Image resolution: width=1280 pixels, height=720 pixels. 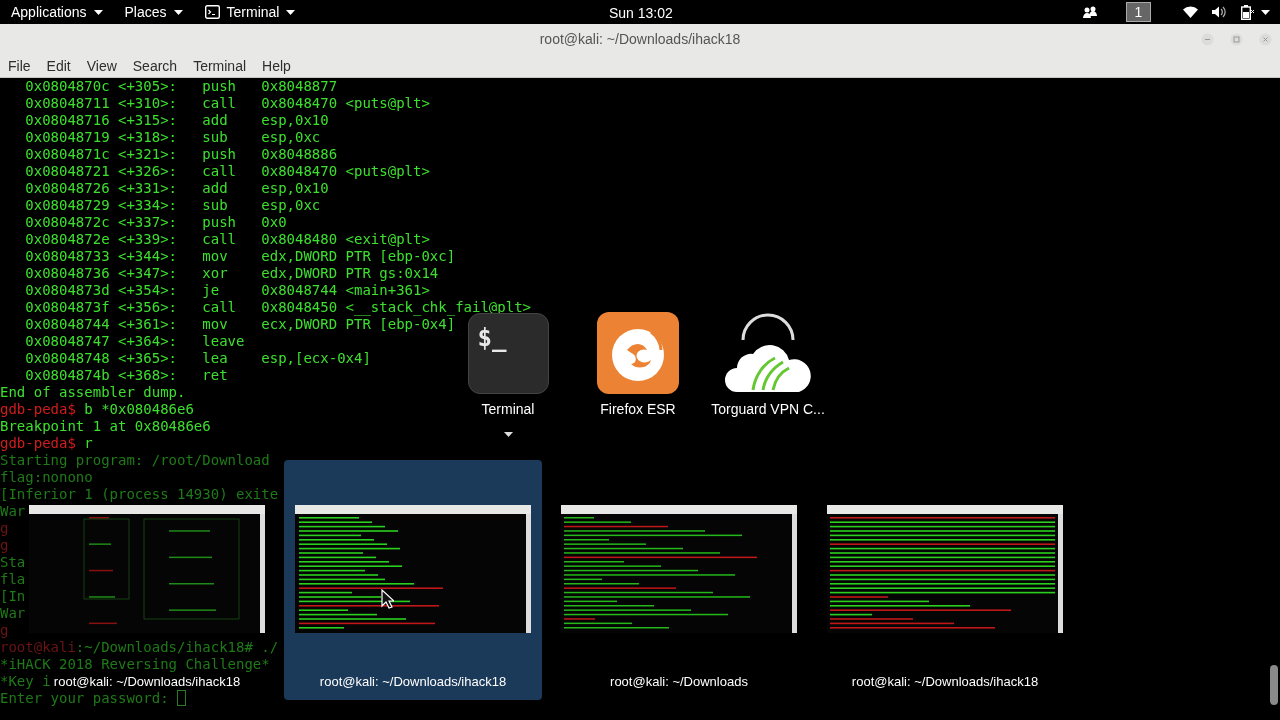 I want to click on terminal-line: 0x0804870c <+305>: push 0x8048877, so click(x=181, y=86).